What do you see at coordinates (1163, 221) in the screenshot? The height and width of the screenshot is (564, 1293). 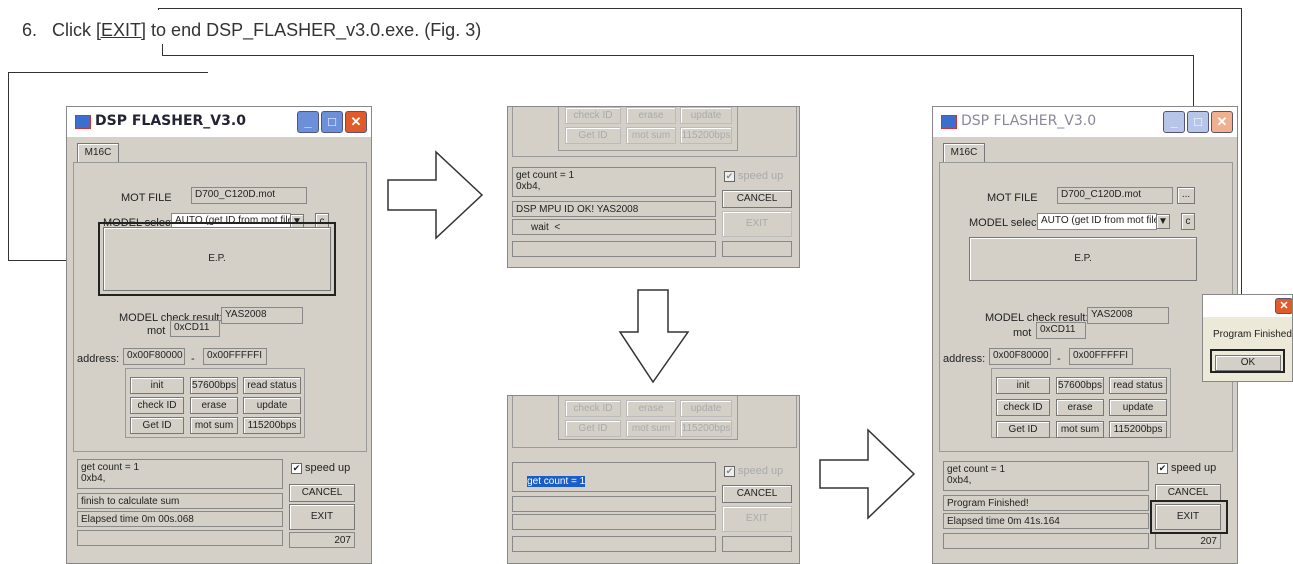 I see `model-select-chevron-down-icon: ▼` at bounding box center [1163, 221].